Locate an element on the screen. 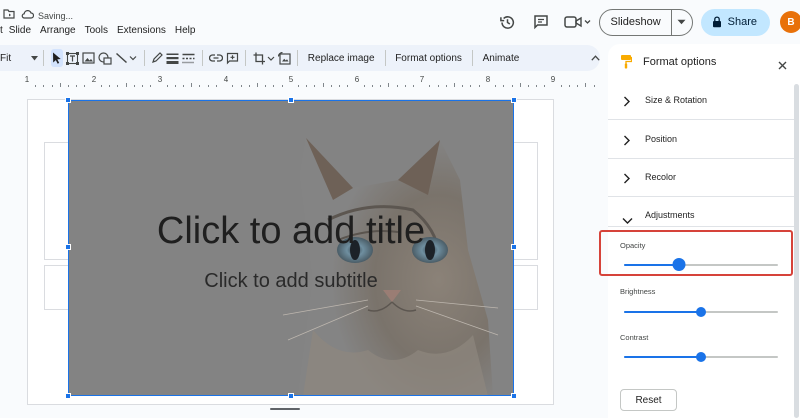  zoom-dropdown-icon is located at coordinates (34, 58).